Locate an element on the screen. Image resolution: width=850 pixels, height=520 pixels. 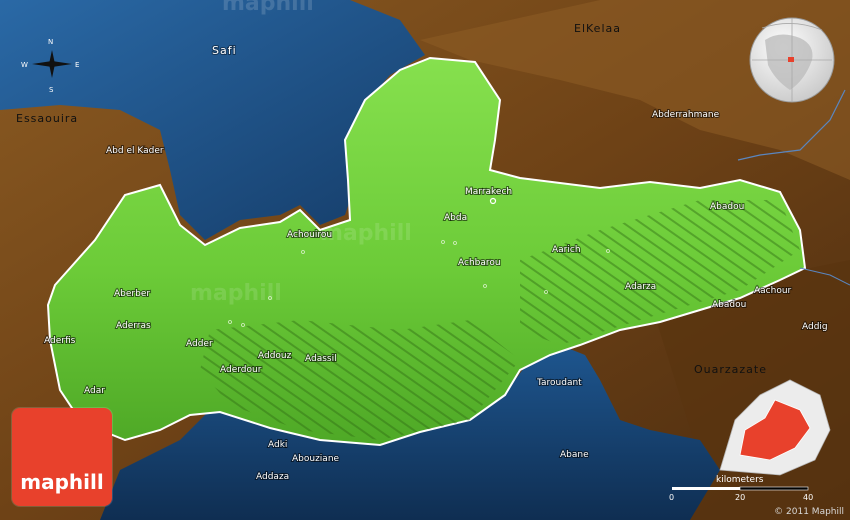
maphill-logo-text: maphill is located at coordinates (62, 482).